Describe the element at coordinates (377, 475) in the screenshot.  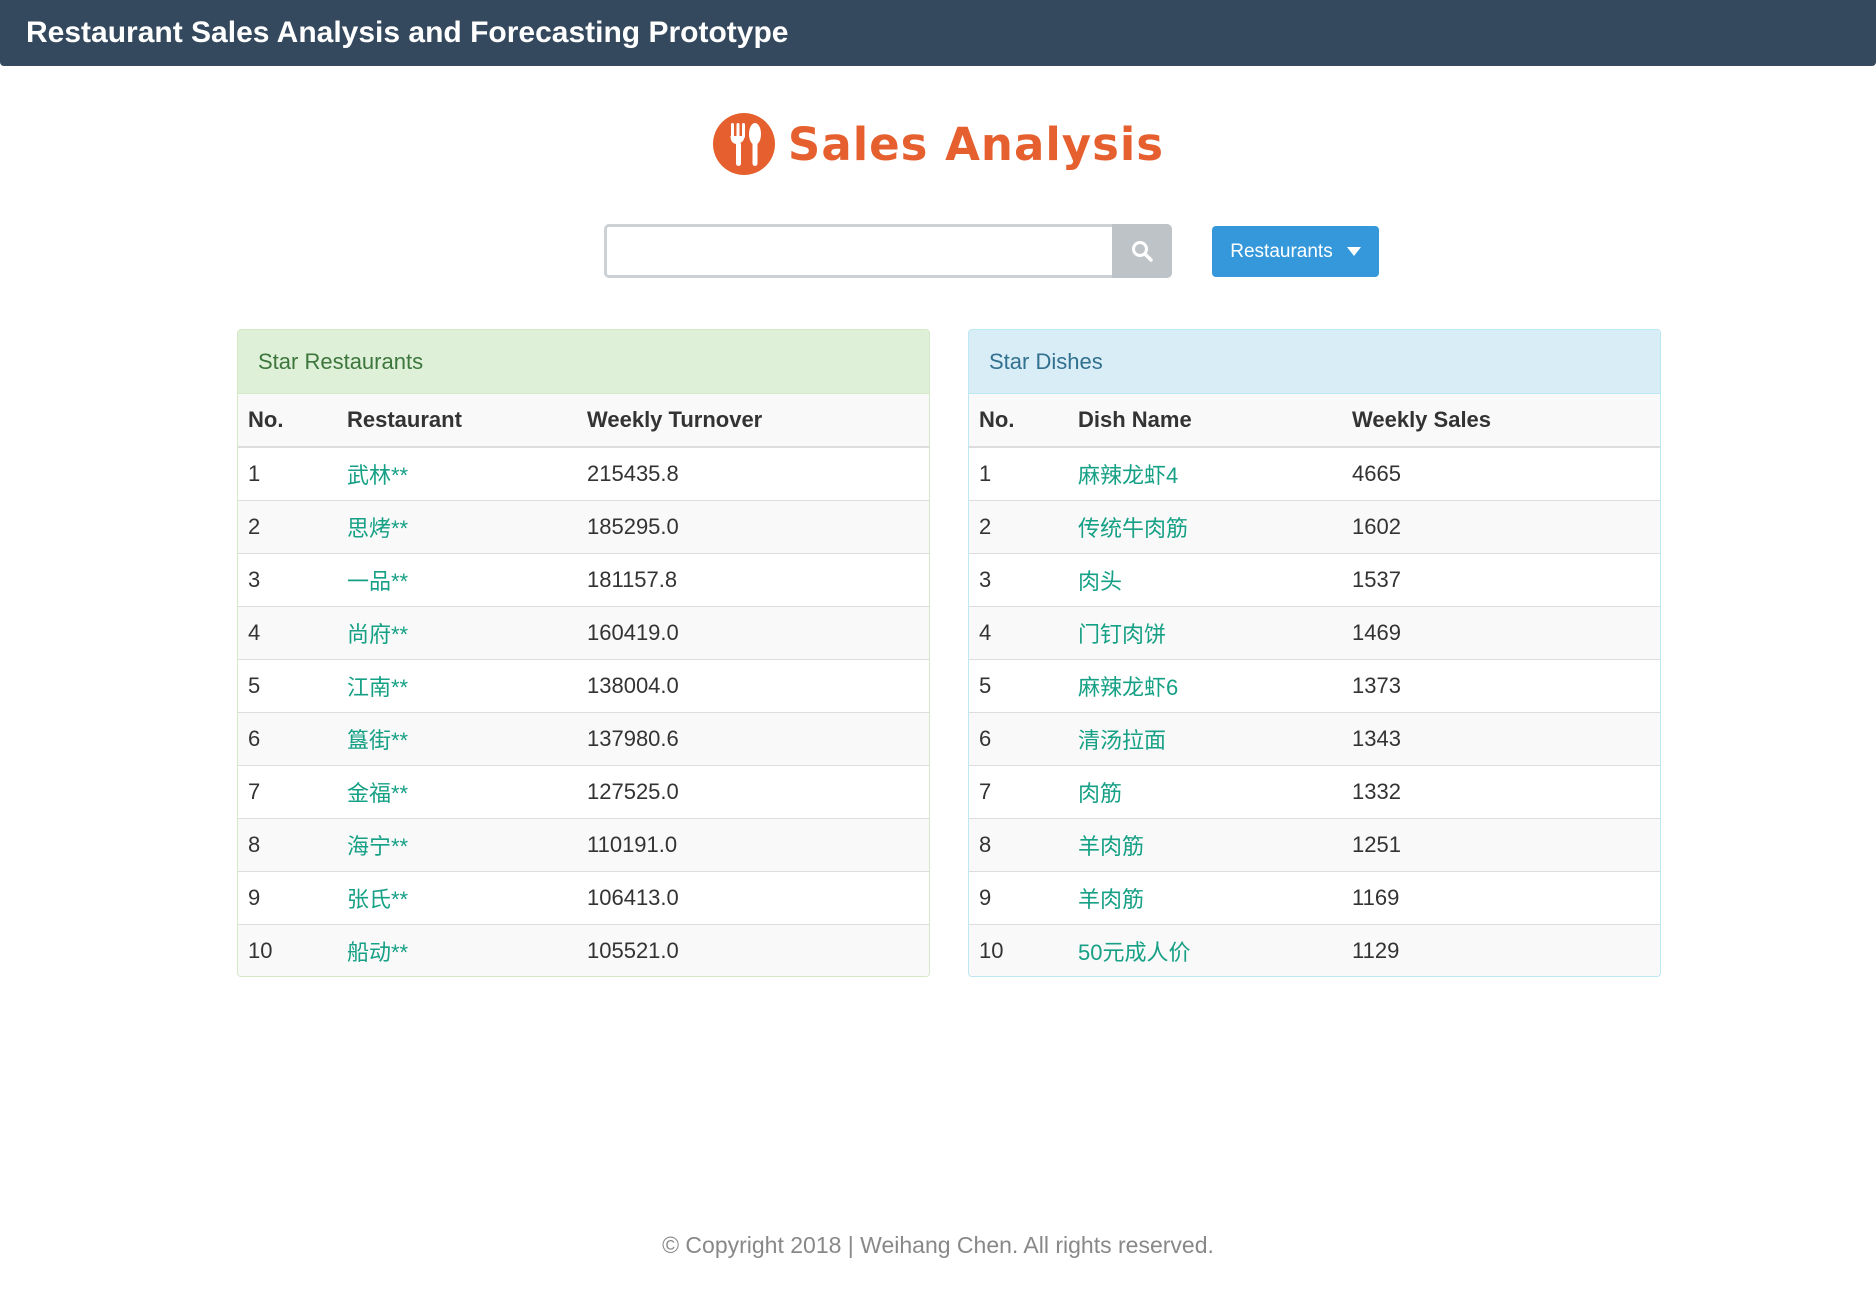
I see `restaurant-link: 武林**` at that location.